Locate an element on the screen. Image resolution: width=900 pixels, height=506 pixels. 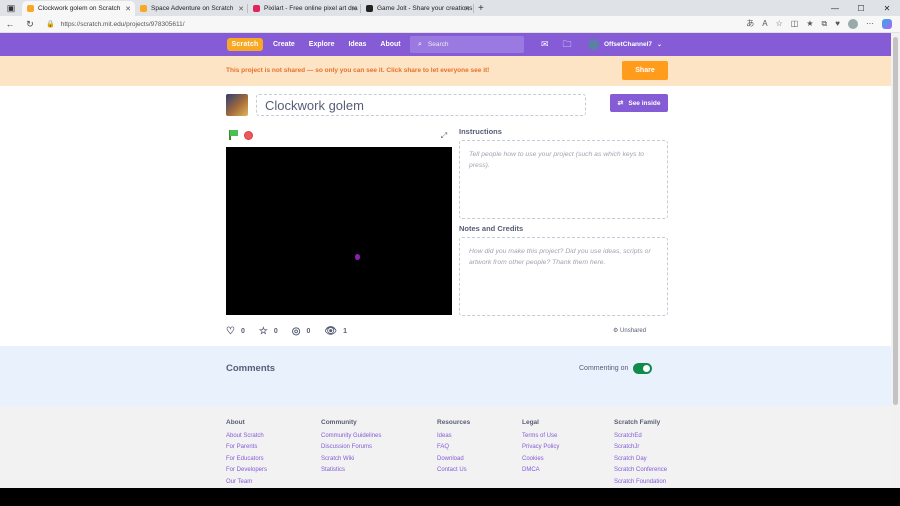
footer-link: About Scratch is located at coordinates (246, 436).